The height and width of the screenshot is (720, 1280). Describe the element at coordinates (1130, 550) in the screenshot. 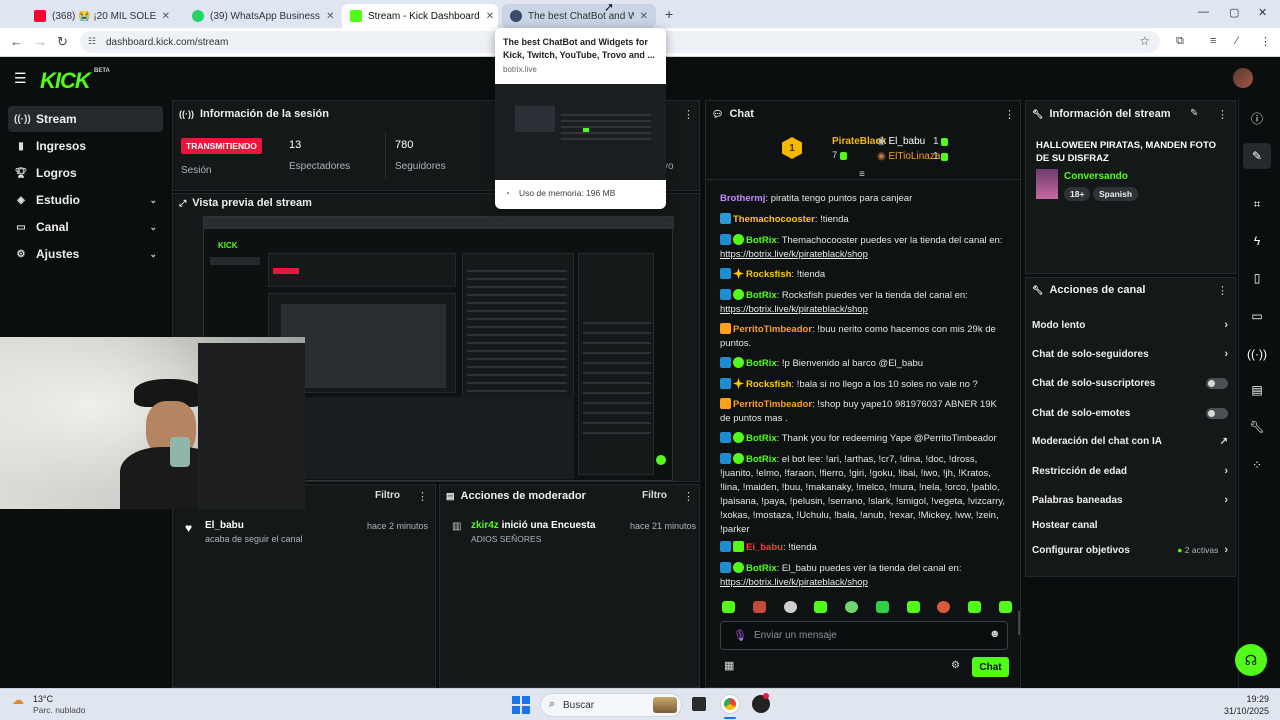

I see `action-configure-goals: Configurar objetivos ● 2 activas ›` at that location.